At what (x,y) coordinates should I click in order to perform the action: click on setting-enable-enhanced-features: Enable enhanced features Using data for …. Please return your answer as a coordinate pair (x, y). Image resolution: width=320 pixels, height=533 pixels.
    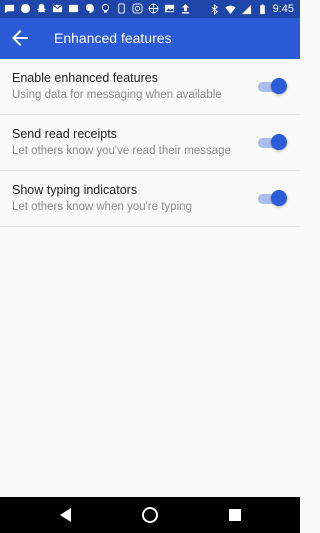
    Looking at the image, I should click on (150, 87).